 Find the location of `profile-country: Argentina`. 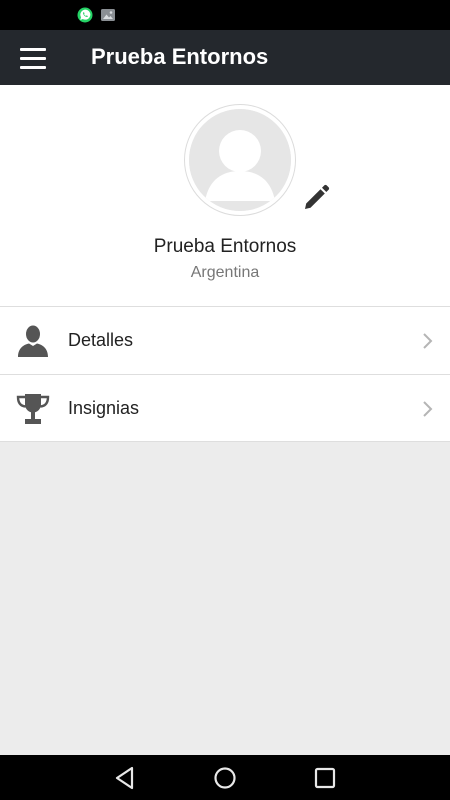

profile-country: Argentina is located at coordinates (225, 272).